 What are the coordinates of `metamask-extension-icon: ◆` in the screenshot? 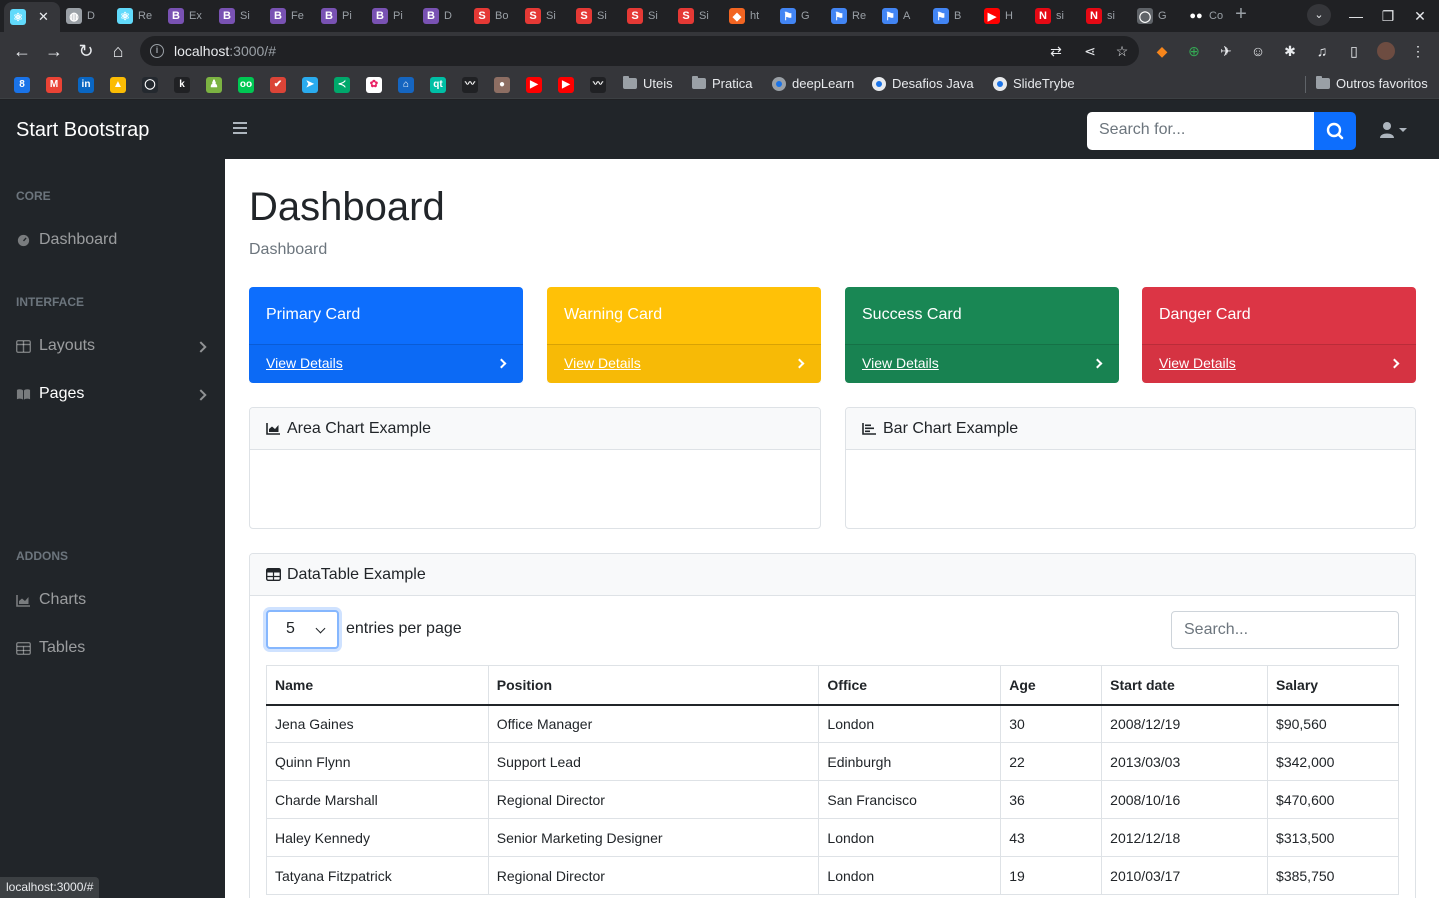 It's located at (1162, 51).